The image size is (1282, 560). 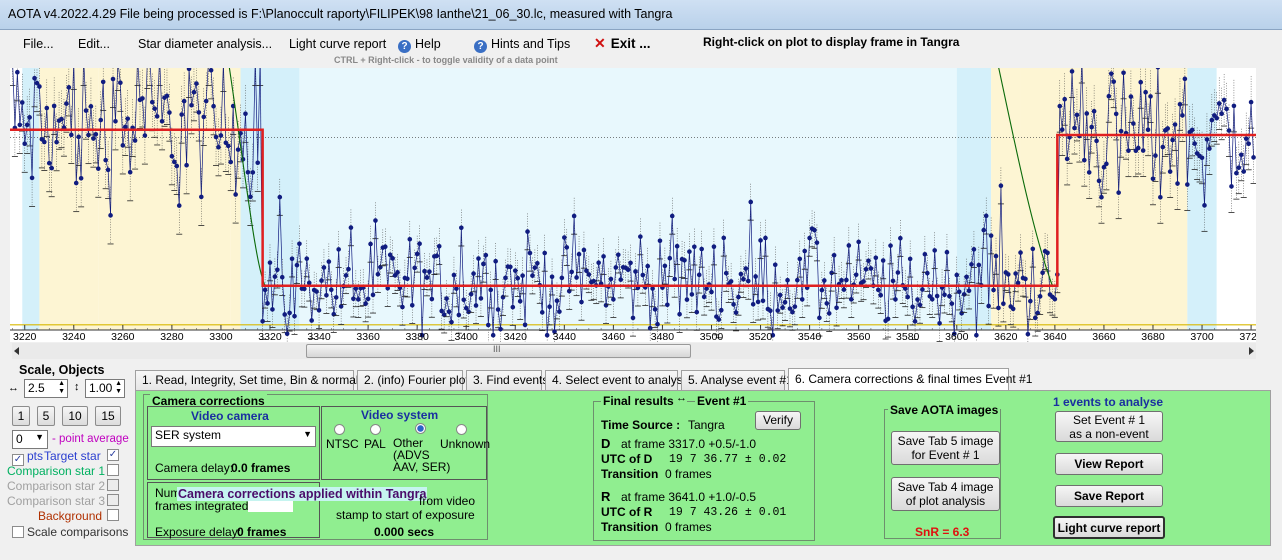 What do you see at coordinates (319, 336) in the screenshot?
I see `x-tick-label: 3340` at bounding box center [319, 336].